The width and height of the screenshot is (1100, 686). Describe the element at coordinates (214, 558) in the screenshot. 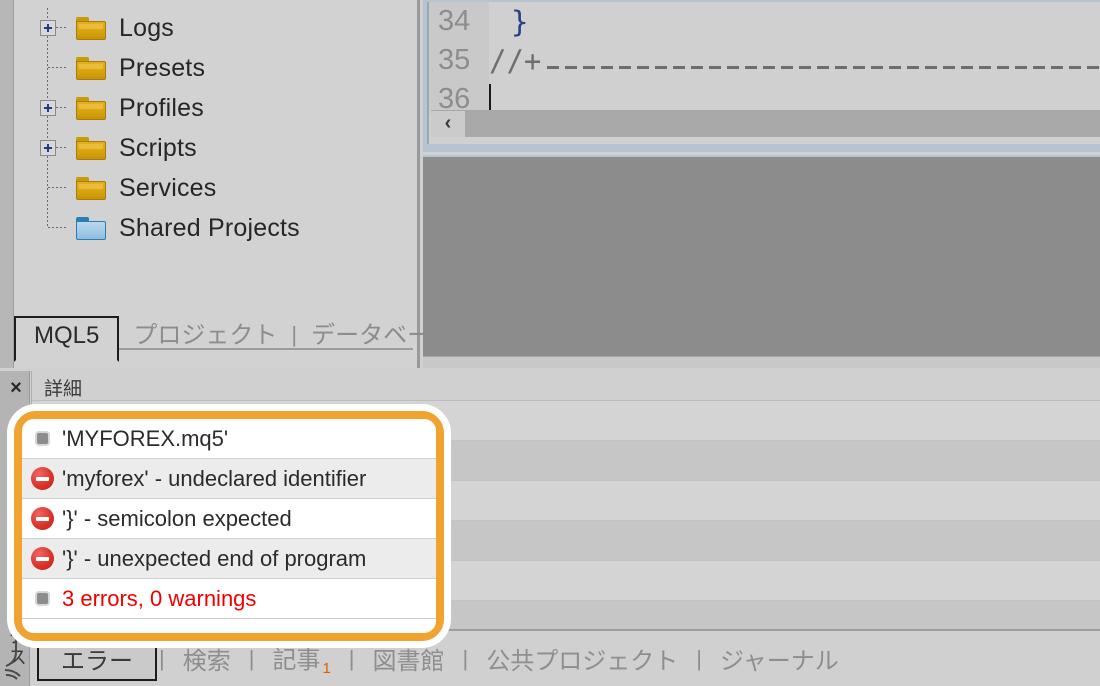

I see `list-item-text: '}' - unexpected end of program` at that location.